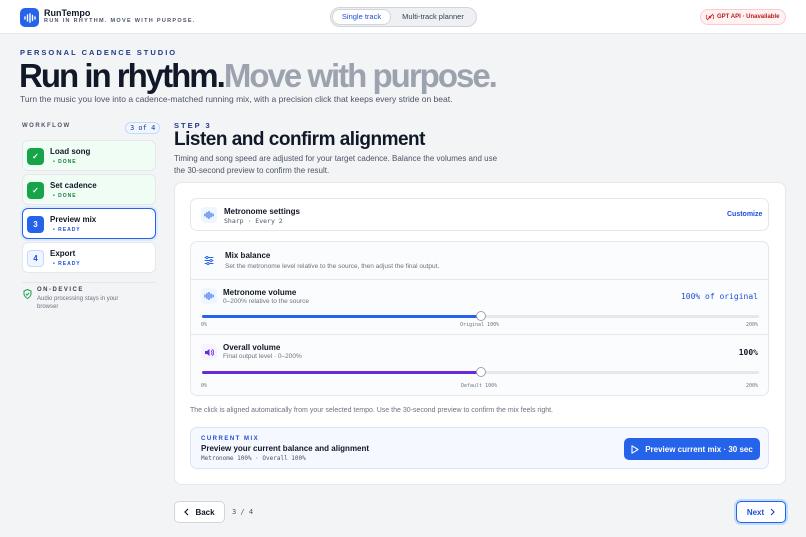 Image resolution: width=806 pixels, height=537 pixels. Describe the element at coordinates (635, 449) in the screenshot. I see `play-icon` at that location.